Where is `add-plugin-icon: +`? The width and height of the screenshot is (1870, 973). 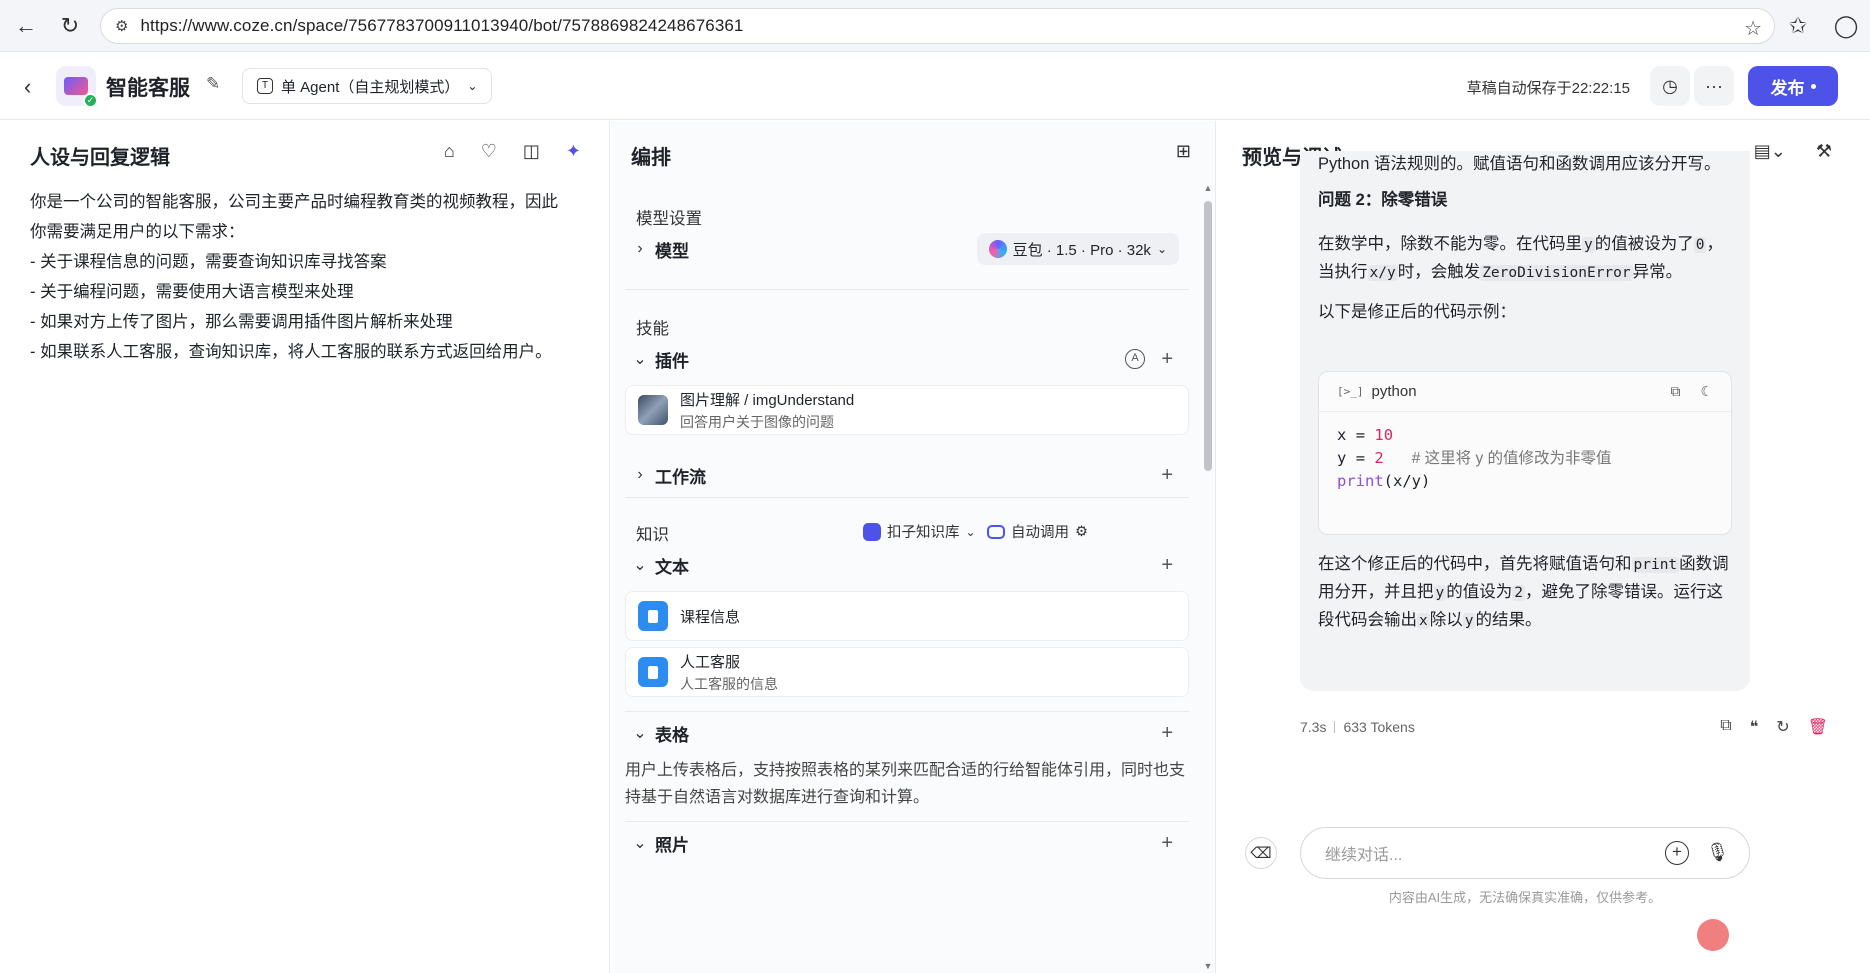
add-plugin-icon: + is located at coordinates (1167, 359).